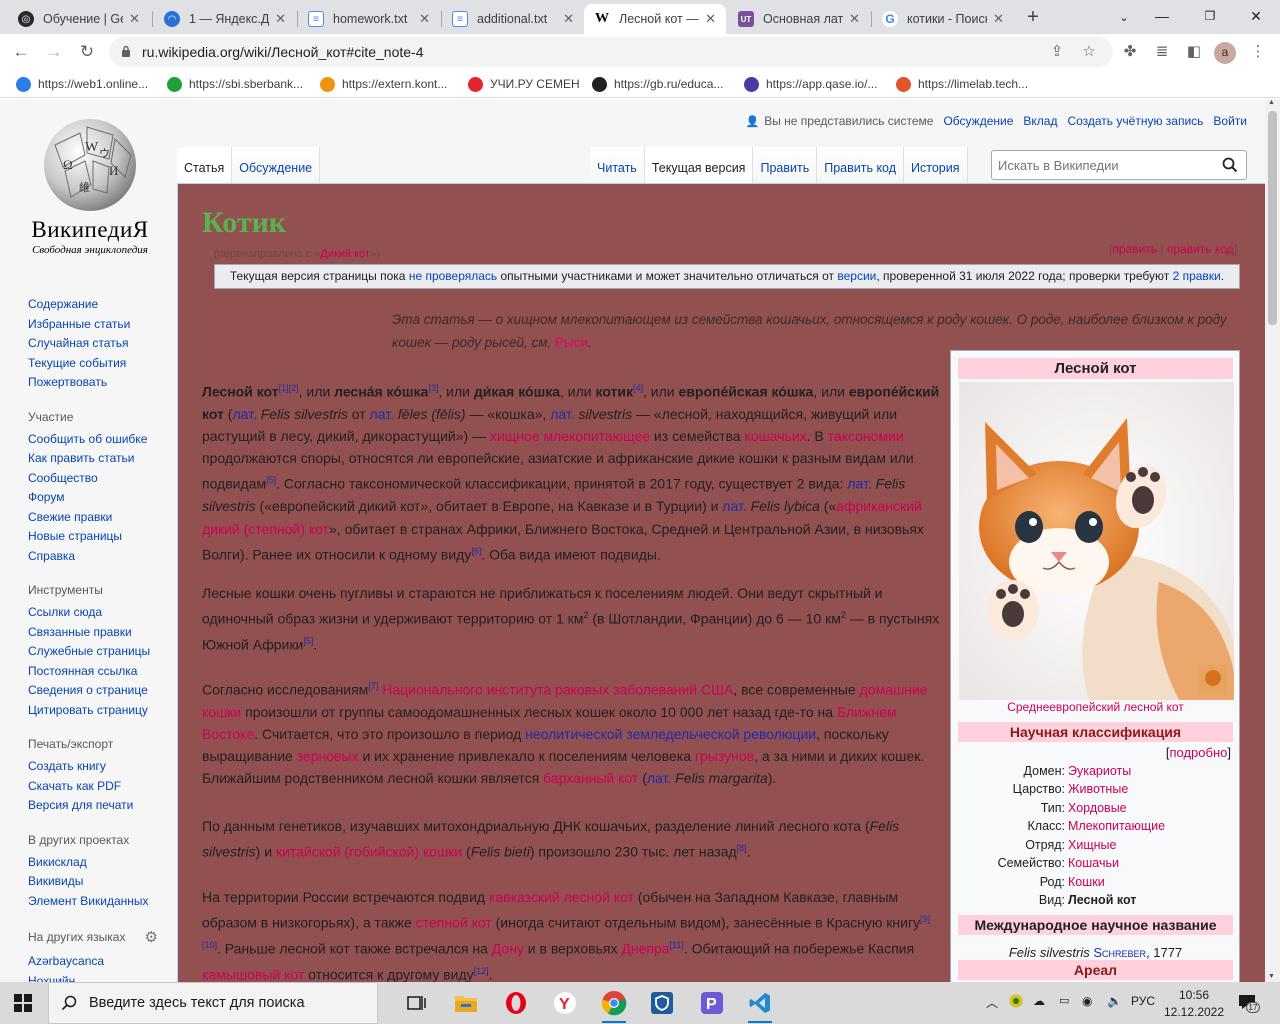 The image size is (1280, 1024). Describe the element at coordinates (433, 388) in the screenshot. I see `citation-ref: [3]` at that location.